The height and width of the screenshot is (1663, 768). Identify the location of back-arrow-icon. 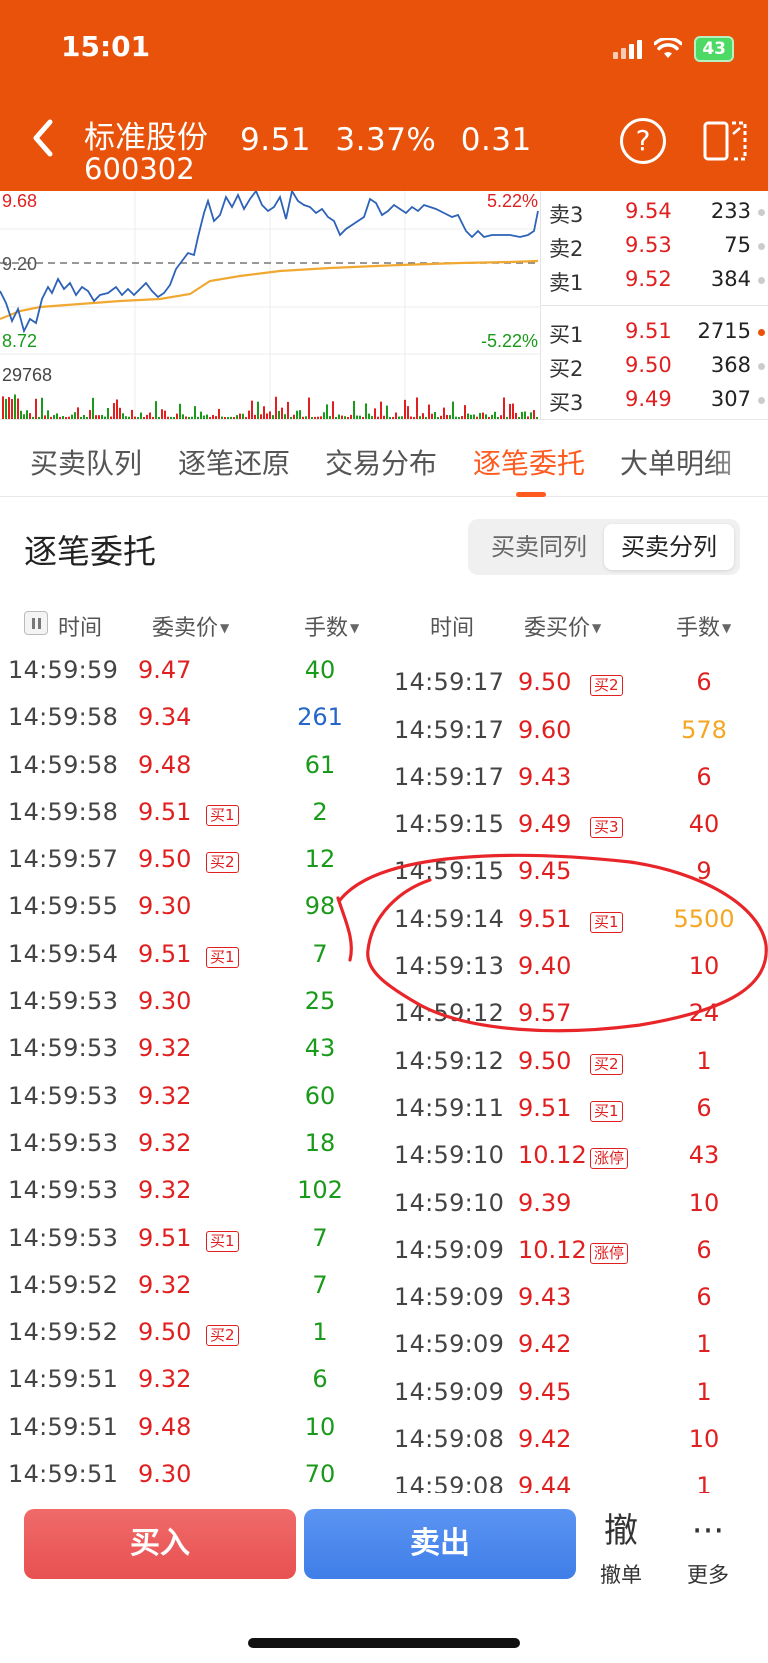
(43, 138).